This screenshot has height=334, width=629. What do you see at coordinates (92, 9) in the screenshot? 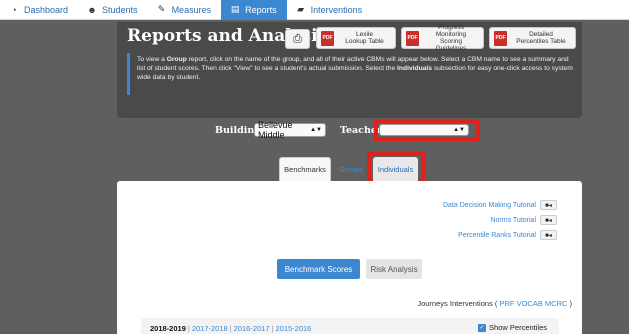
I see `students-icon: ☻` at bounding box center [92, 9].